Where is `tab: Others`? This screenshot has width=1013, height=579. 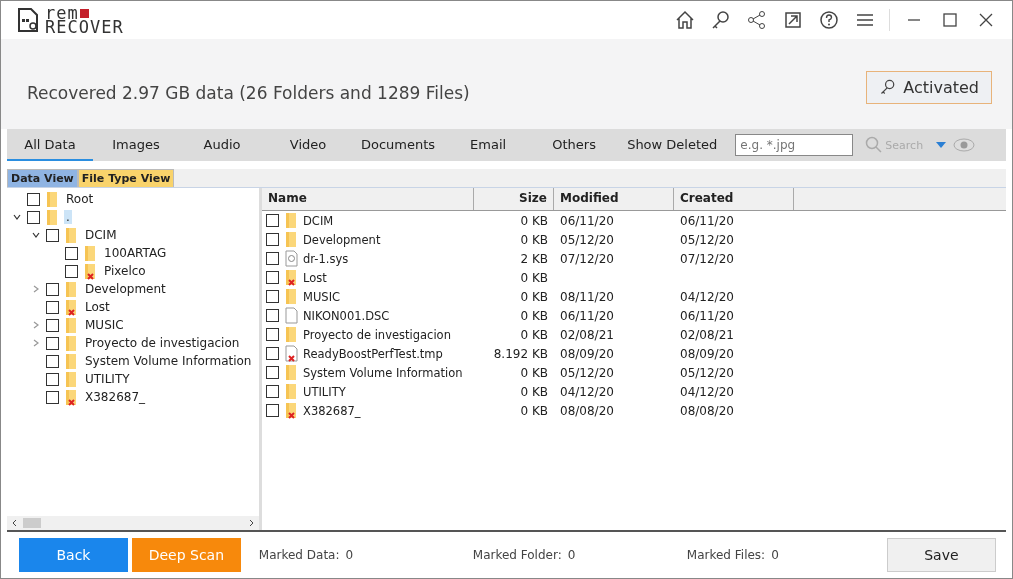 tab: Others is located at coordinates (574, 145).